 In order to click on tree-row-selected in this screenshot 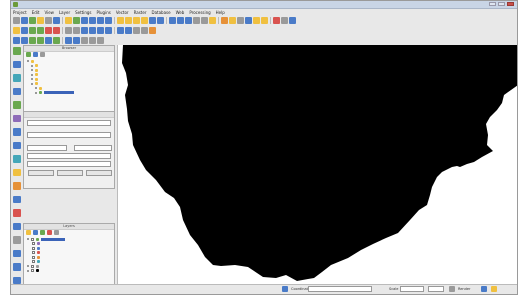, I will do `click(69, 93)`.